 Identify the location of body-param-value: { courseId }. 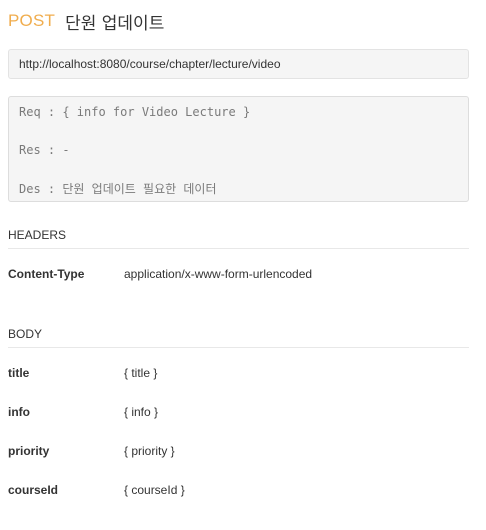
(154, 490).